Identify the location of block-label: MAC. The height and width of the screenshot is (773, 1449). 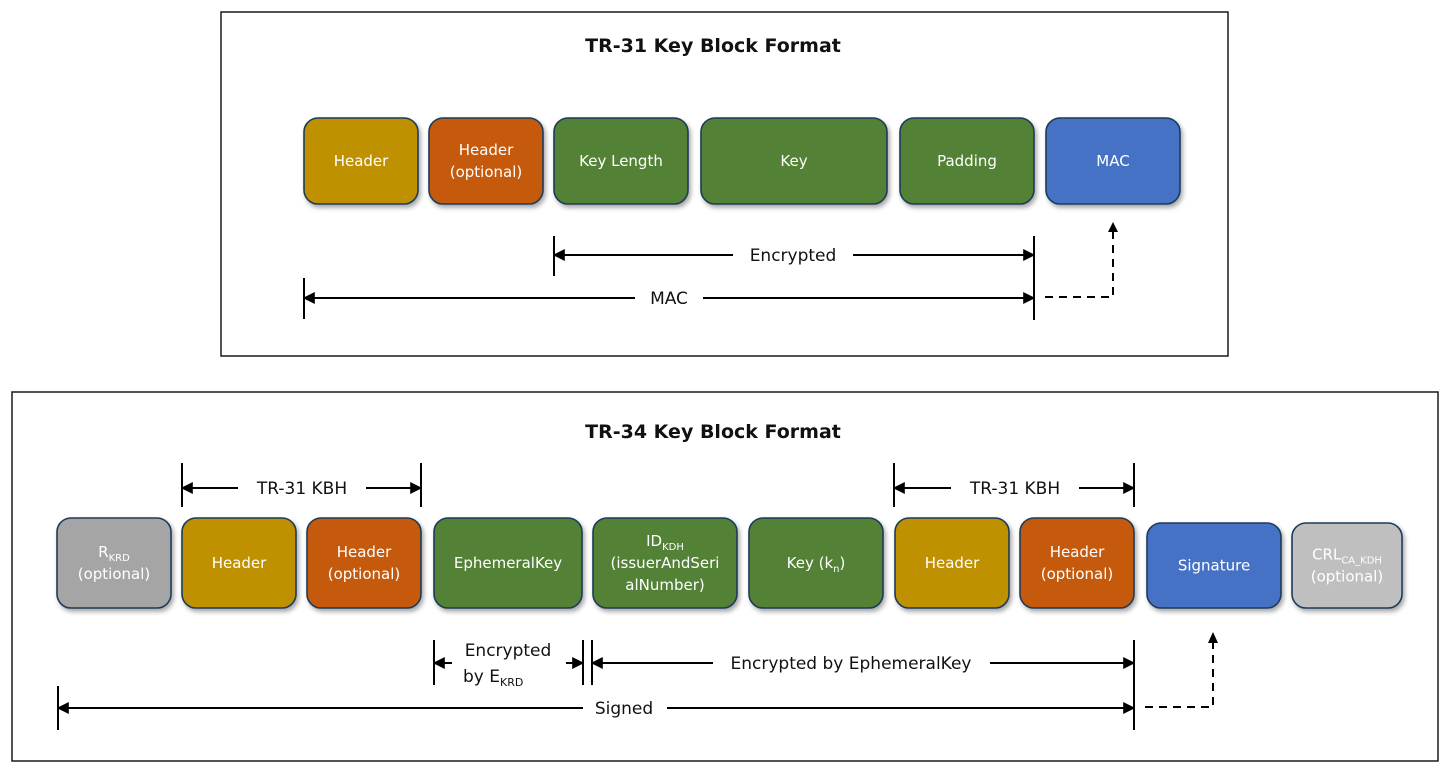
(1112, 161).